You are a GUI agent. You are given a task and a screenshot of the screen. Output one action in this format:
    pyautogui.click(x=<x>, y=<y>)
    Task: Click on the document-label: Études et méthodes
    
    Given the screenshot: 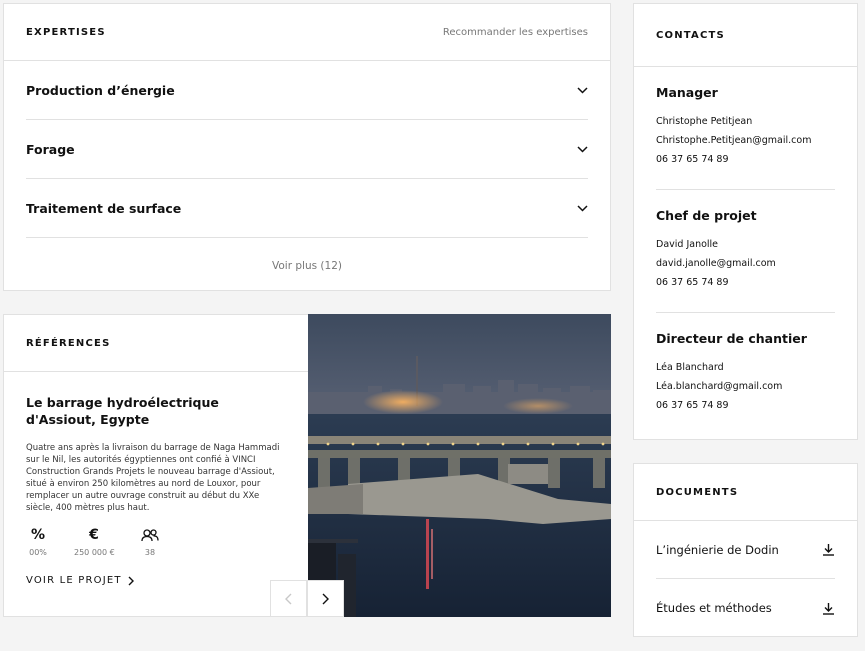 What is the action you would take?
    pyautogui.click(x=714, y=608)
    